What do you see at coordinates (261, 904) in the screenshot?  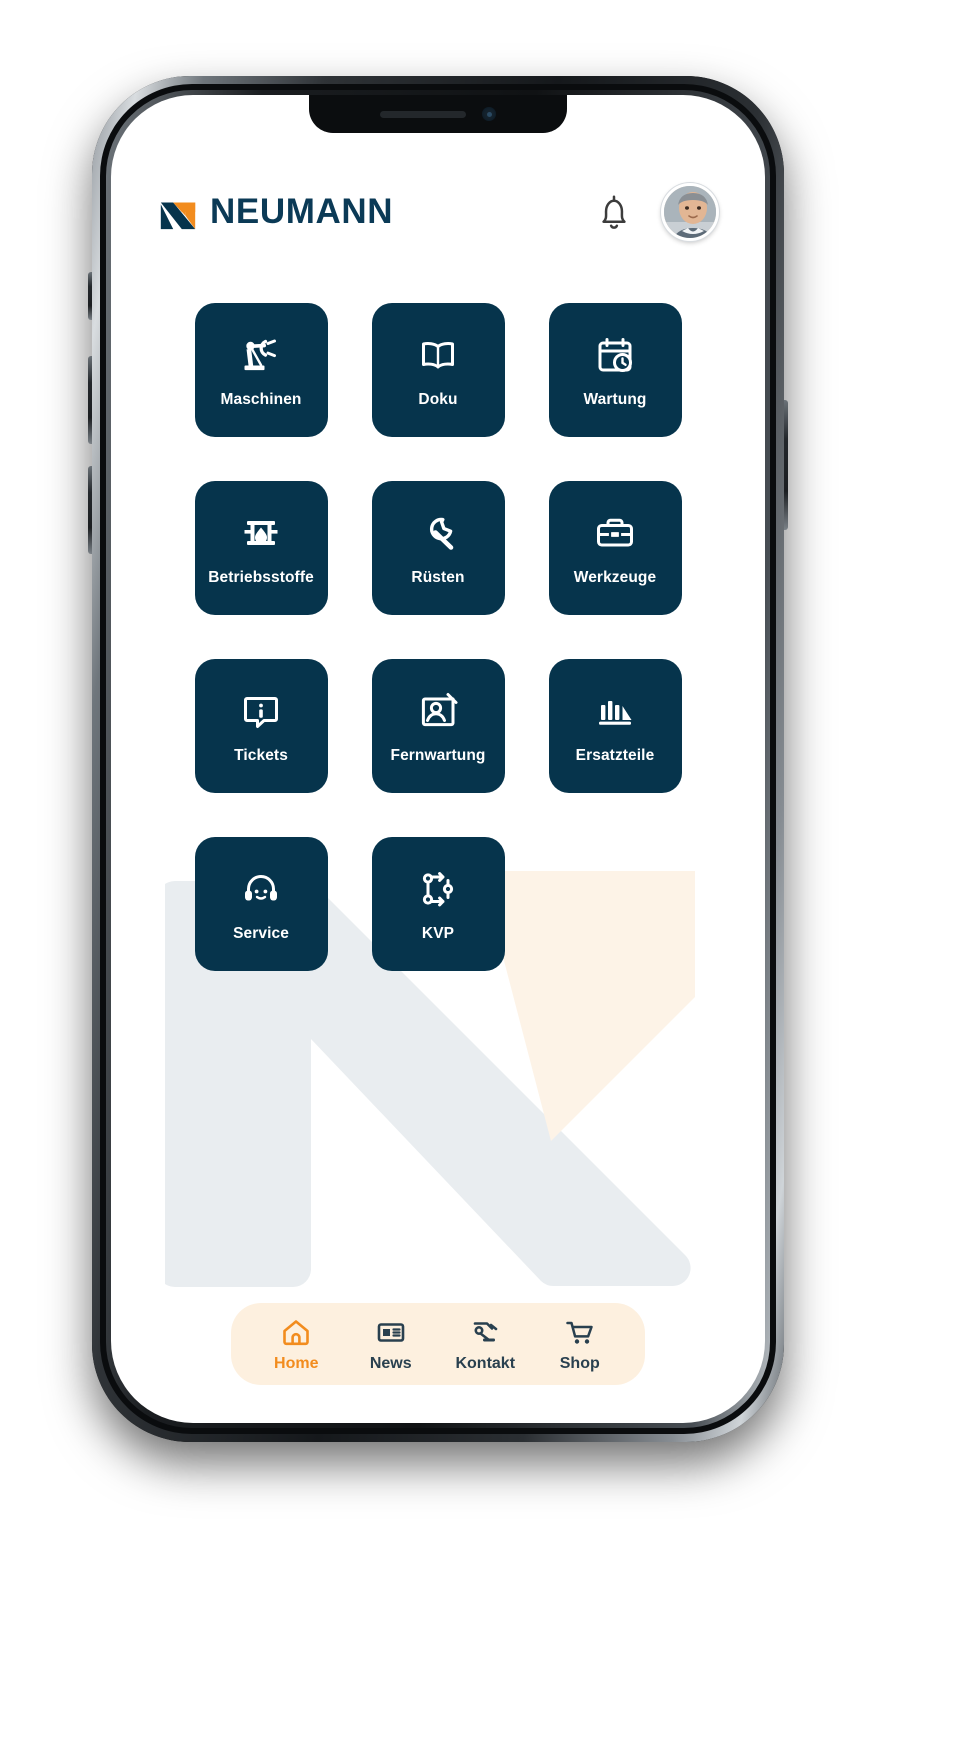 I see `tile-service: Service` at bounding box center [261, 904].